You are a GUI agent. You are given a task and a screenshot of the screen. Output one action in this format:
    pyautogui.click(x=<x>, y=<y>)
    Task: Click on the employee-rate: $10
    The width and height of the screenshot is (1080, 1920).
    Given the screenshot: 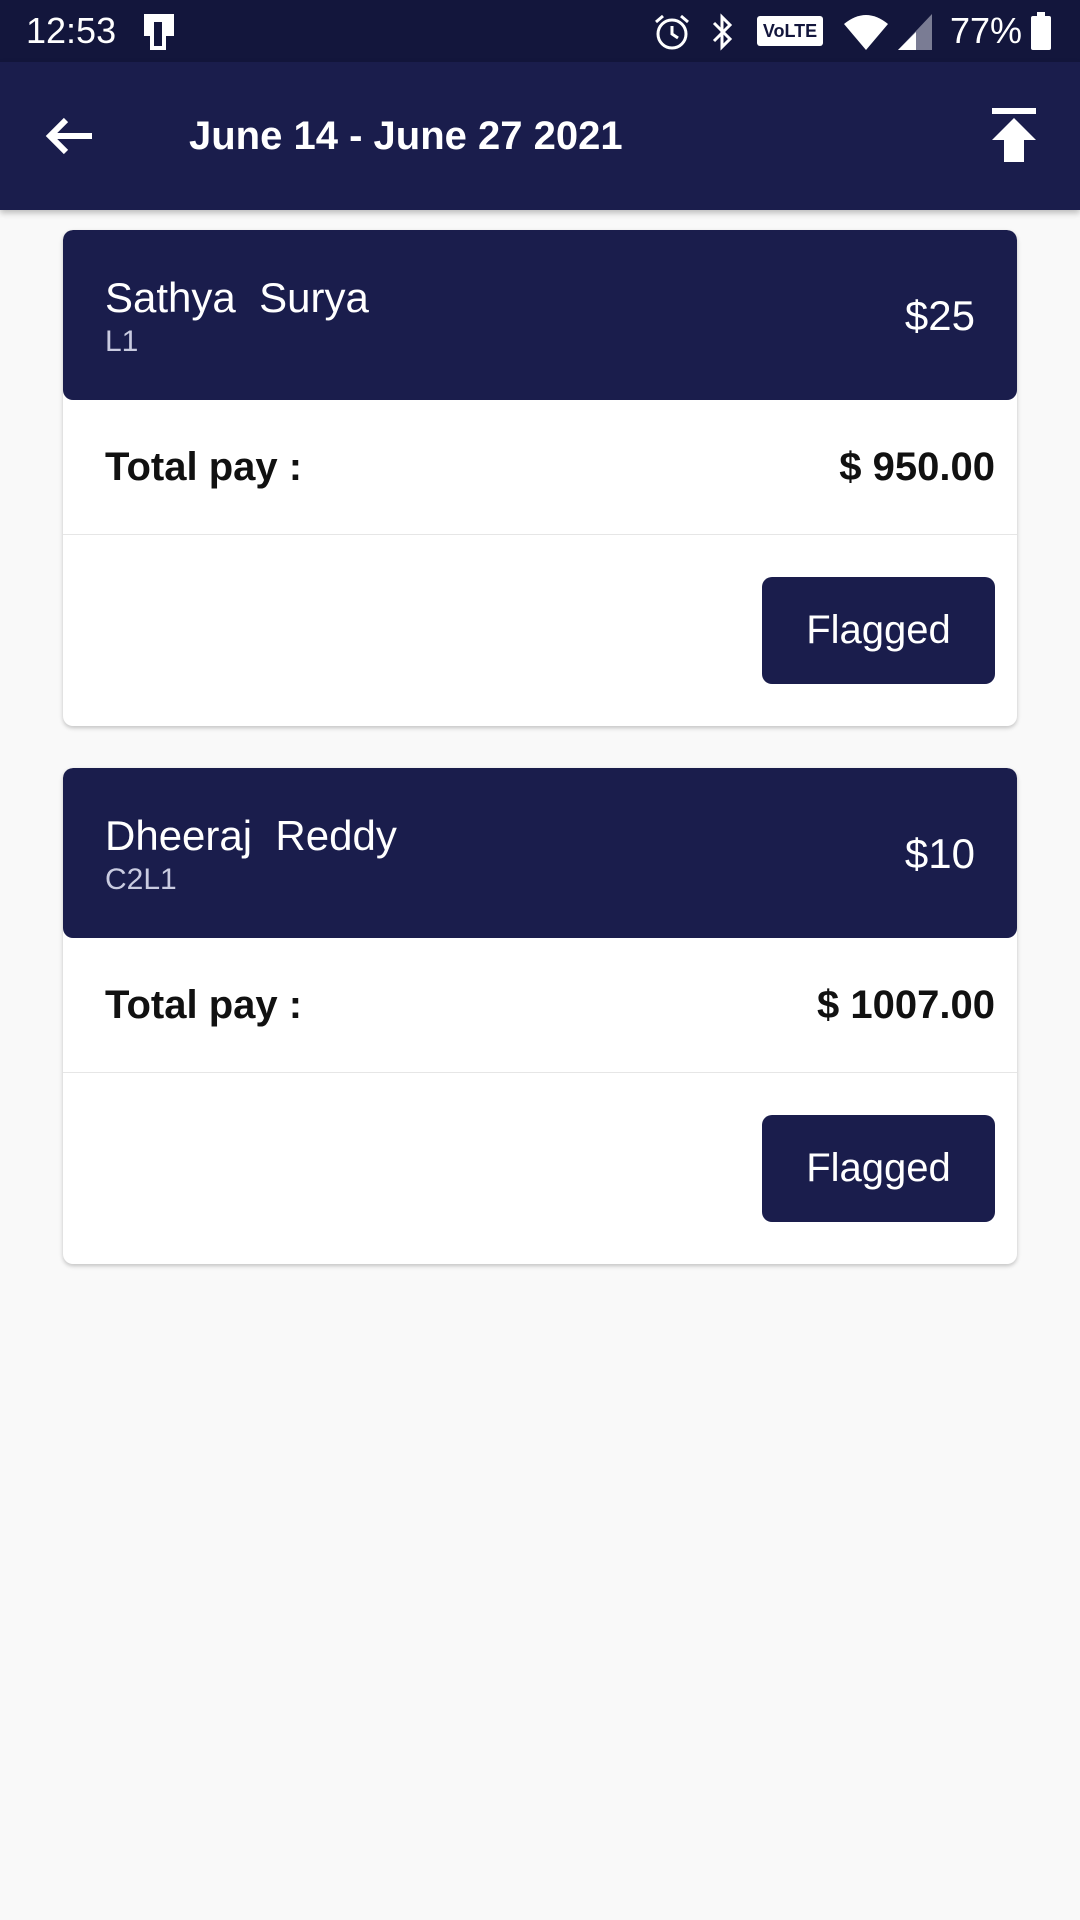 What is the action you would take?
    pyautogui.click(x=939, y=853)
    